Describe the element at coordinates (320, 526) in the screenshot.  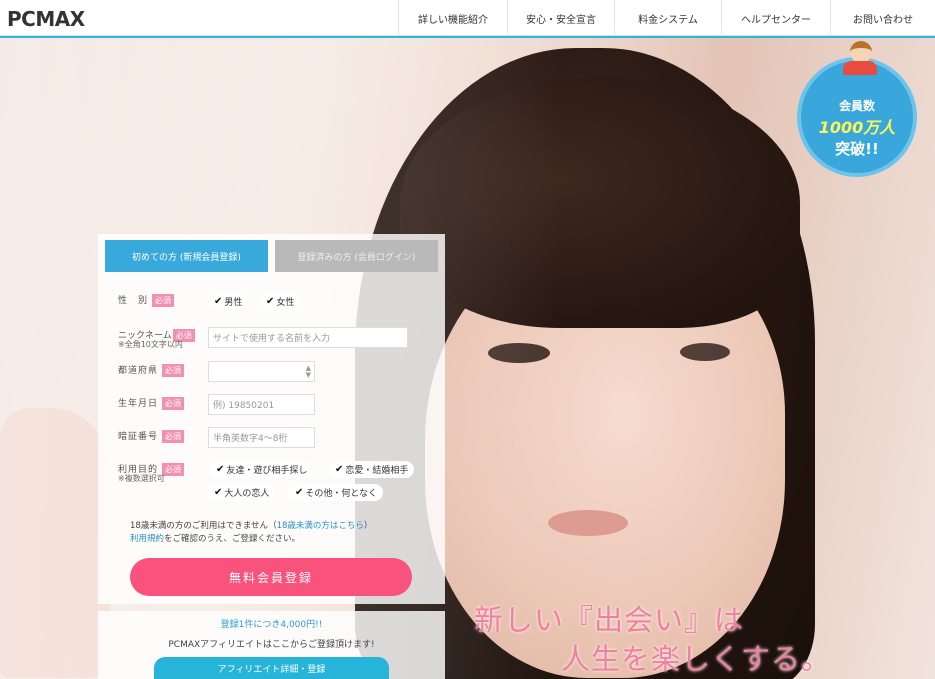
I see `under18-link: 18歳未満の方はこちら` at that location.